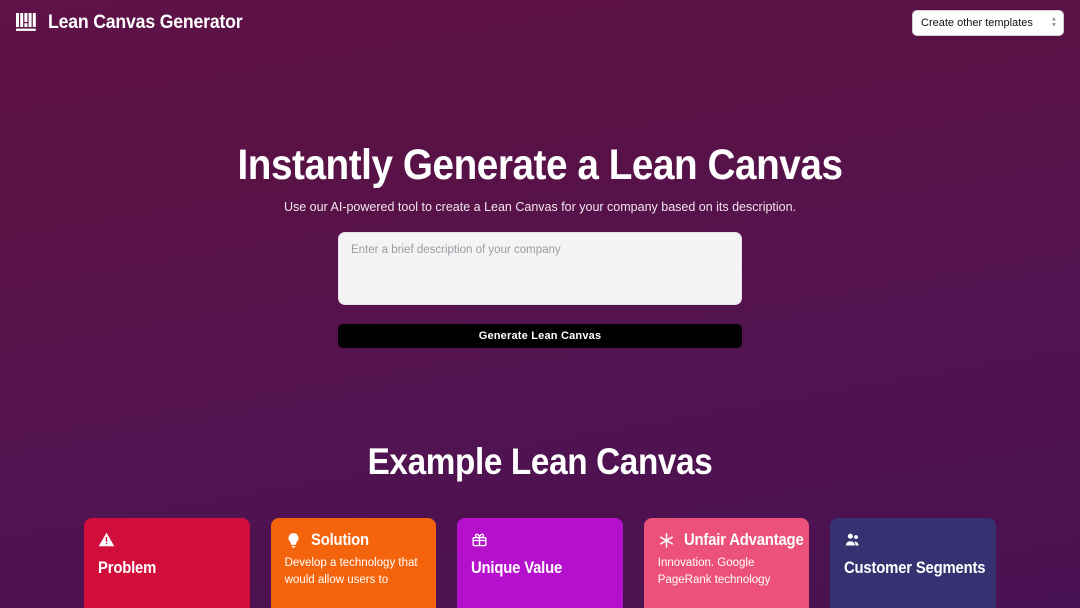 This screenshot has height=608, width=1080. What do you see at coordinates (293, 540) in the screenshot?
I see `lightbulb-icon` at bounding box center [293, 540].